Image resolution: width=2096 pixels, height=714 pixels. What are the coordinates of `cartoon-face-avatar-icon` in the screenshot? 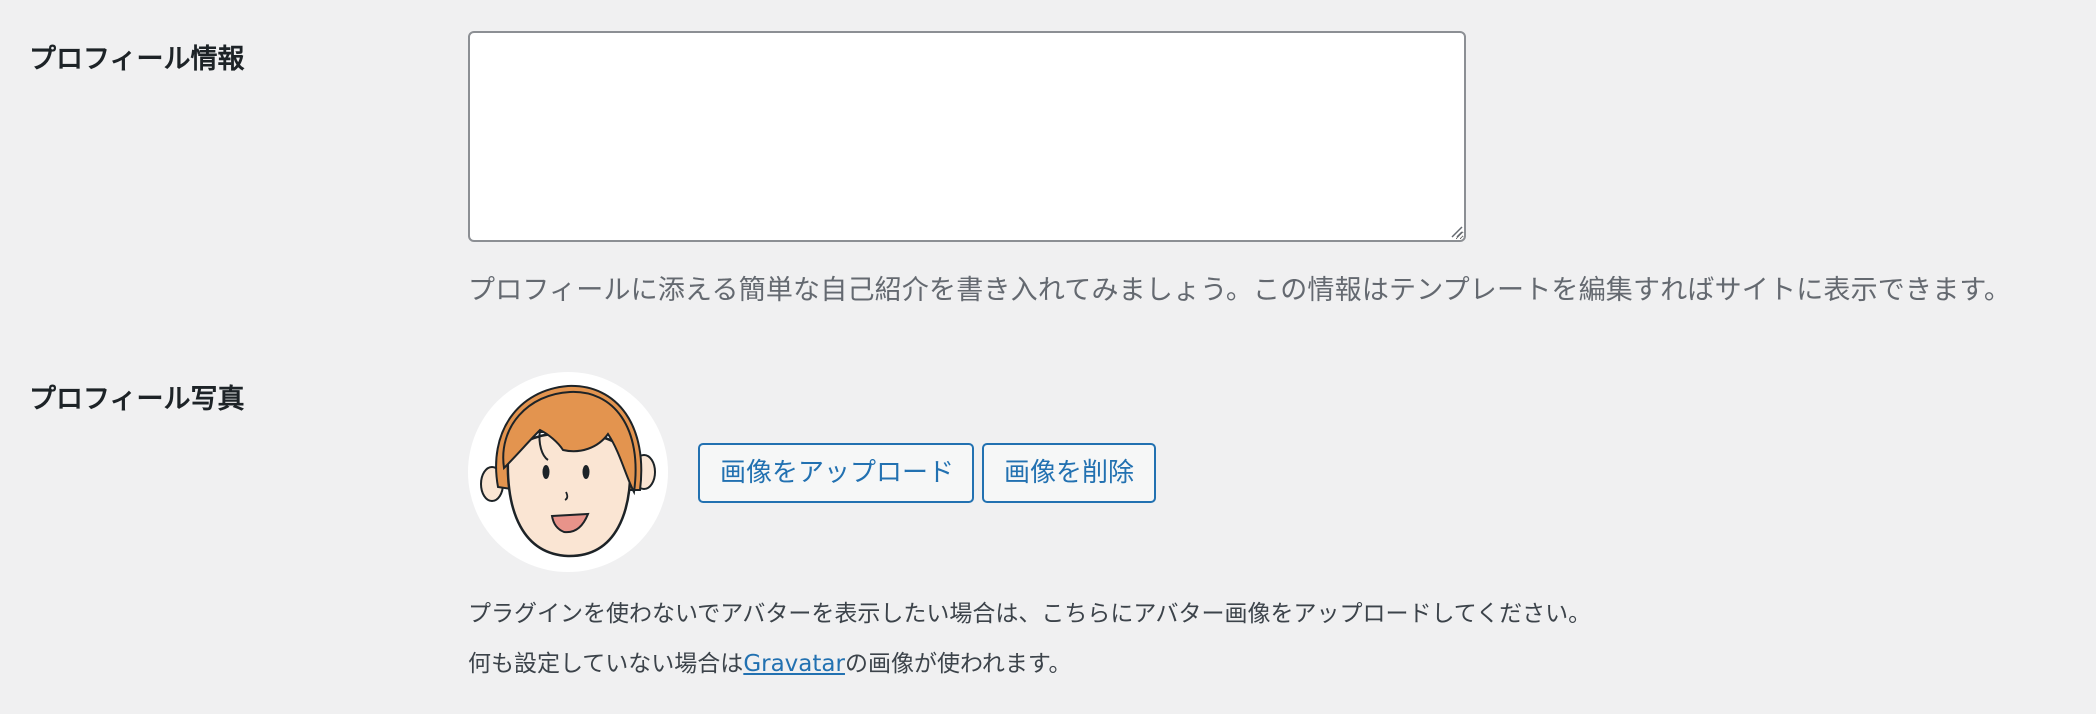 It's located at (568, 471).